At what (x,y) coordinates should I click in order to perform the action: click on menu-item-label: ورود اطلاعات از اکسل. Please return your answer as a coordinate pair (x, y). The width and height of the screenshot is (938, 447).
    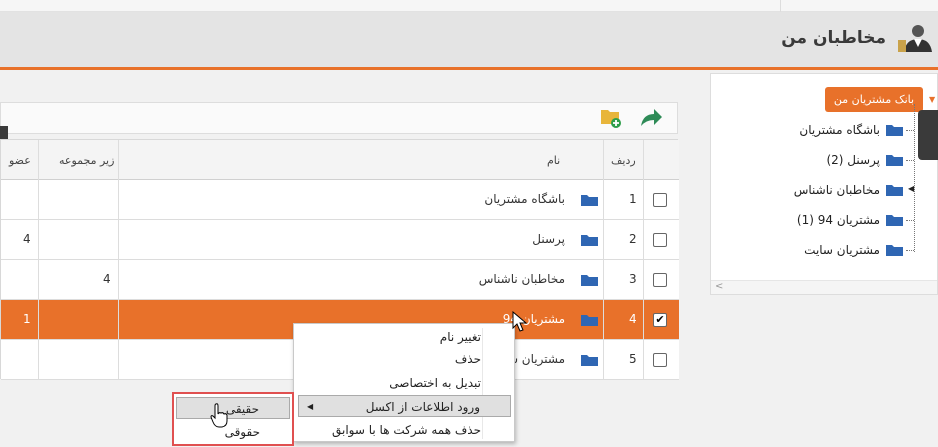
    Looking at the image, I should click on (422, 407).